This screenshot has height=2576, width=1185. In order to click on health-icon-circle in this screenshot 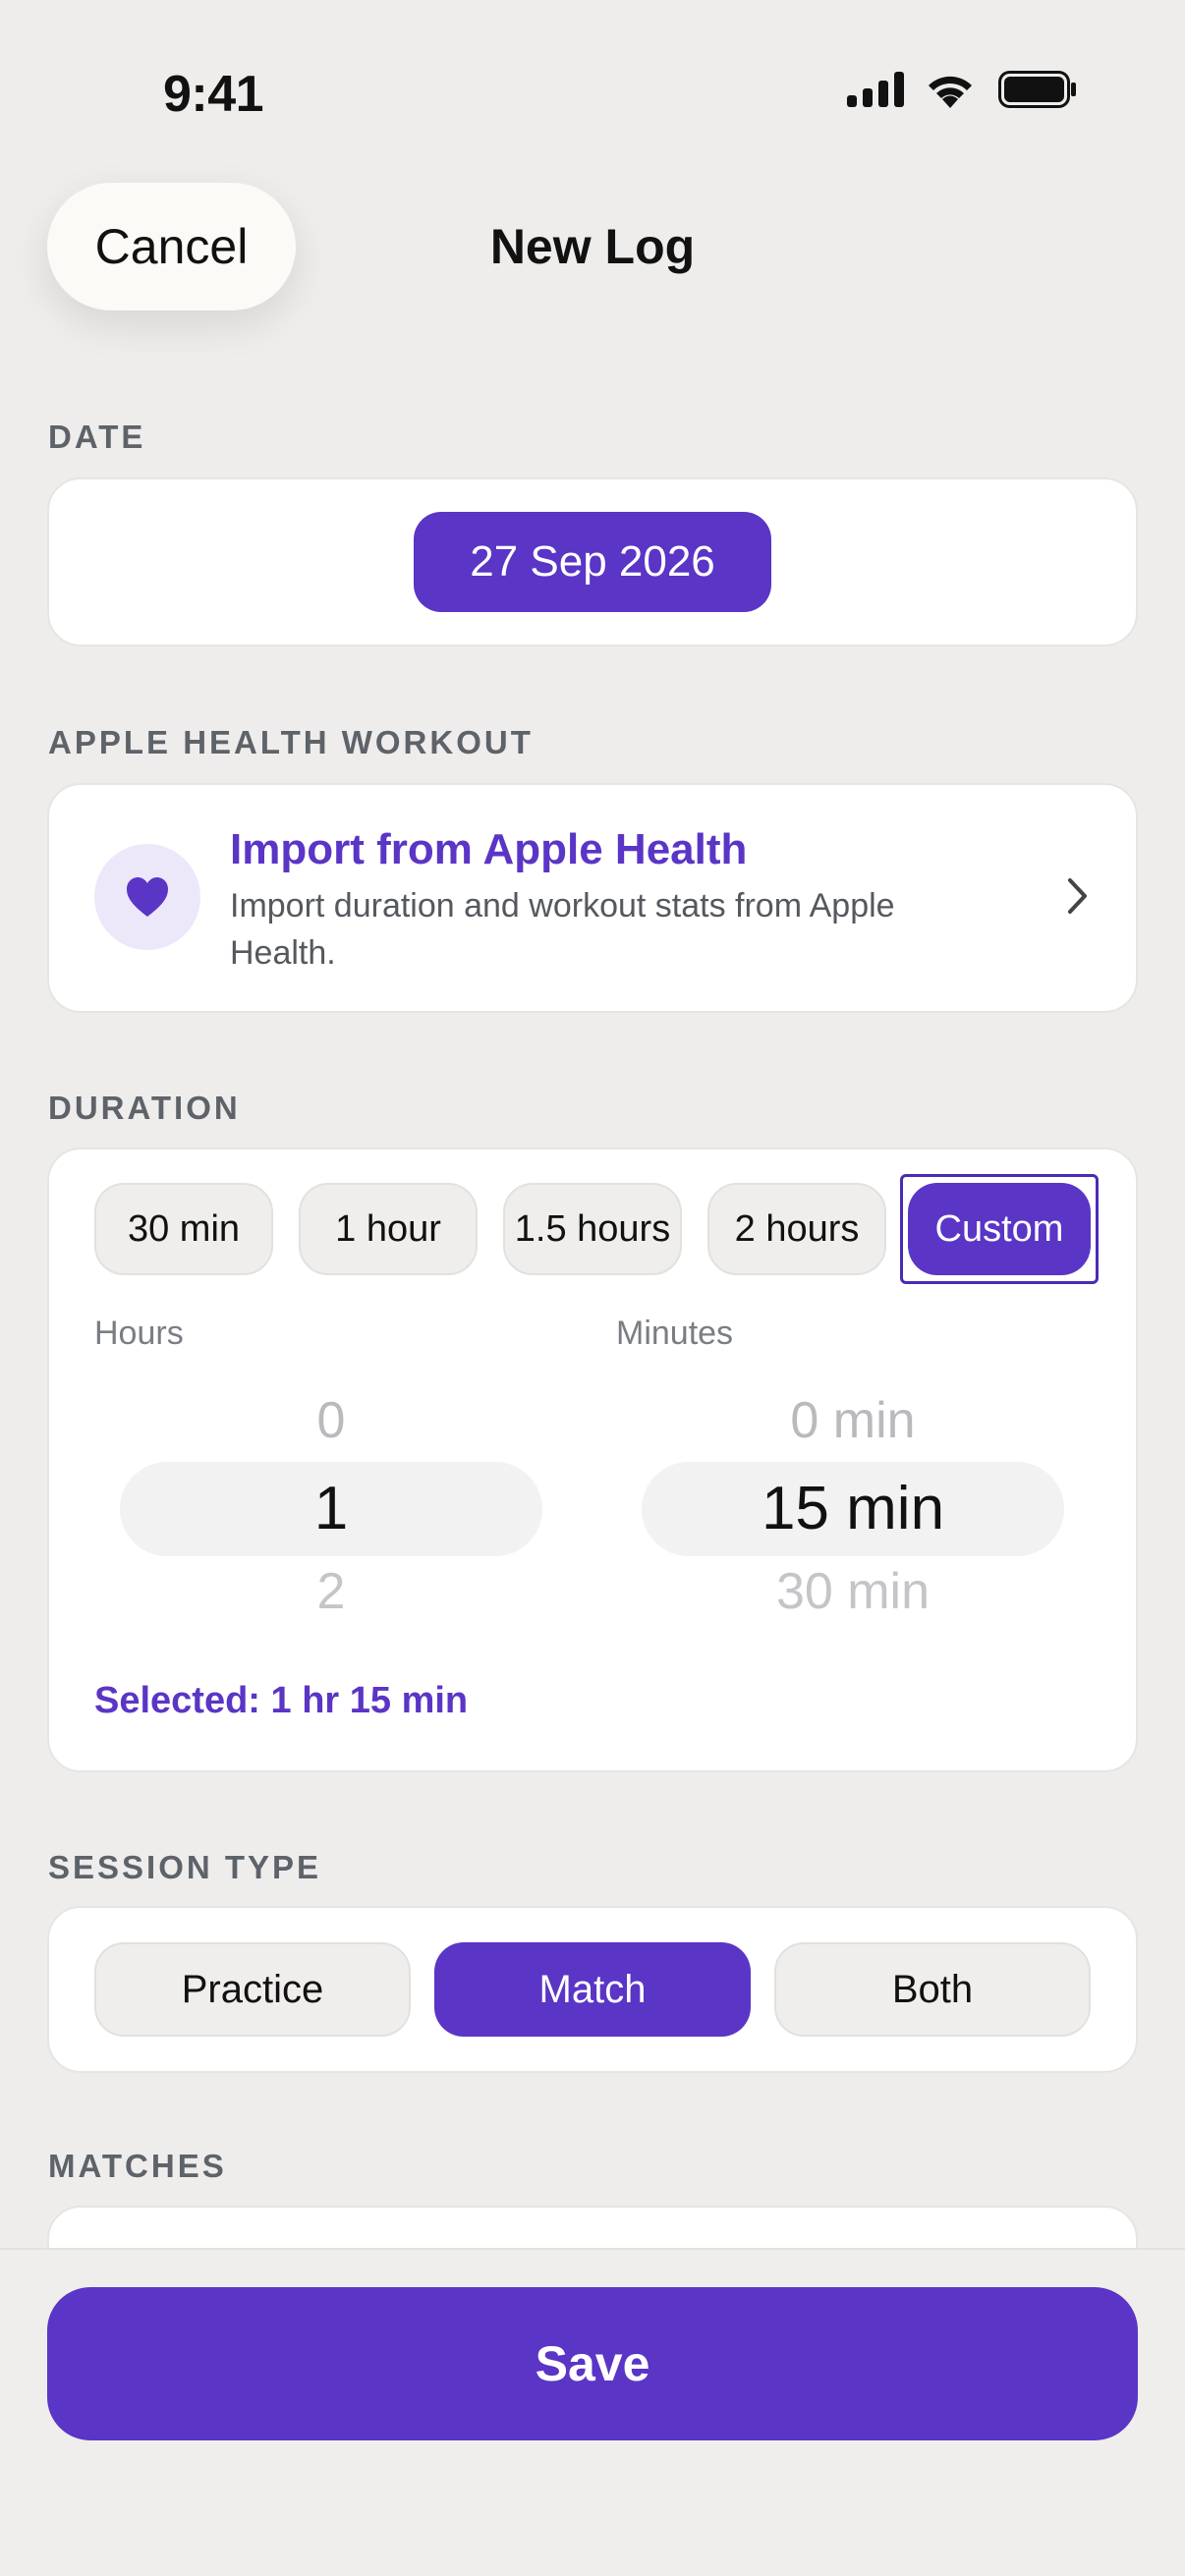, I will do `click(147, 897)`.